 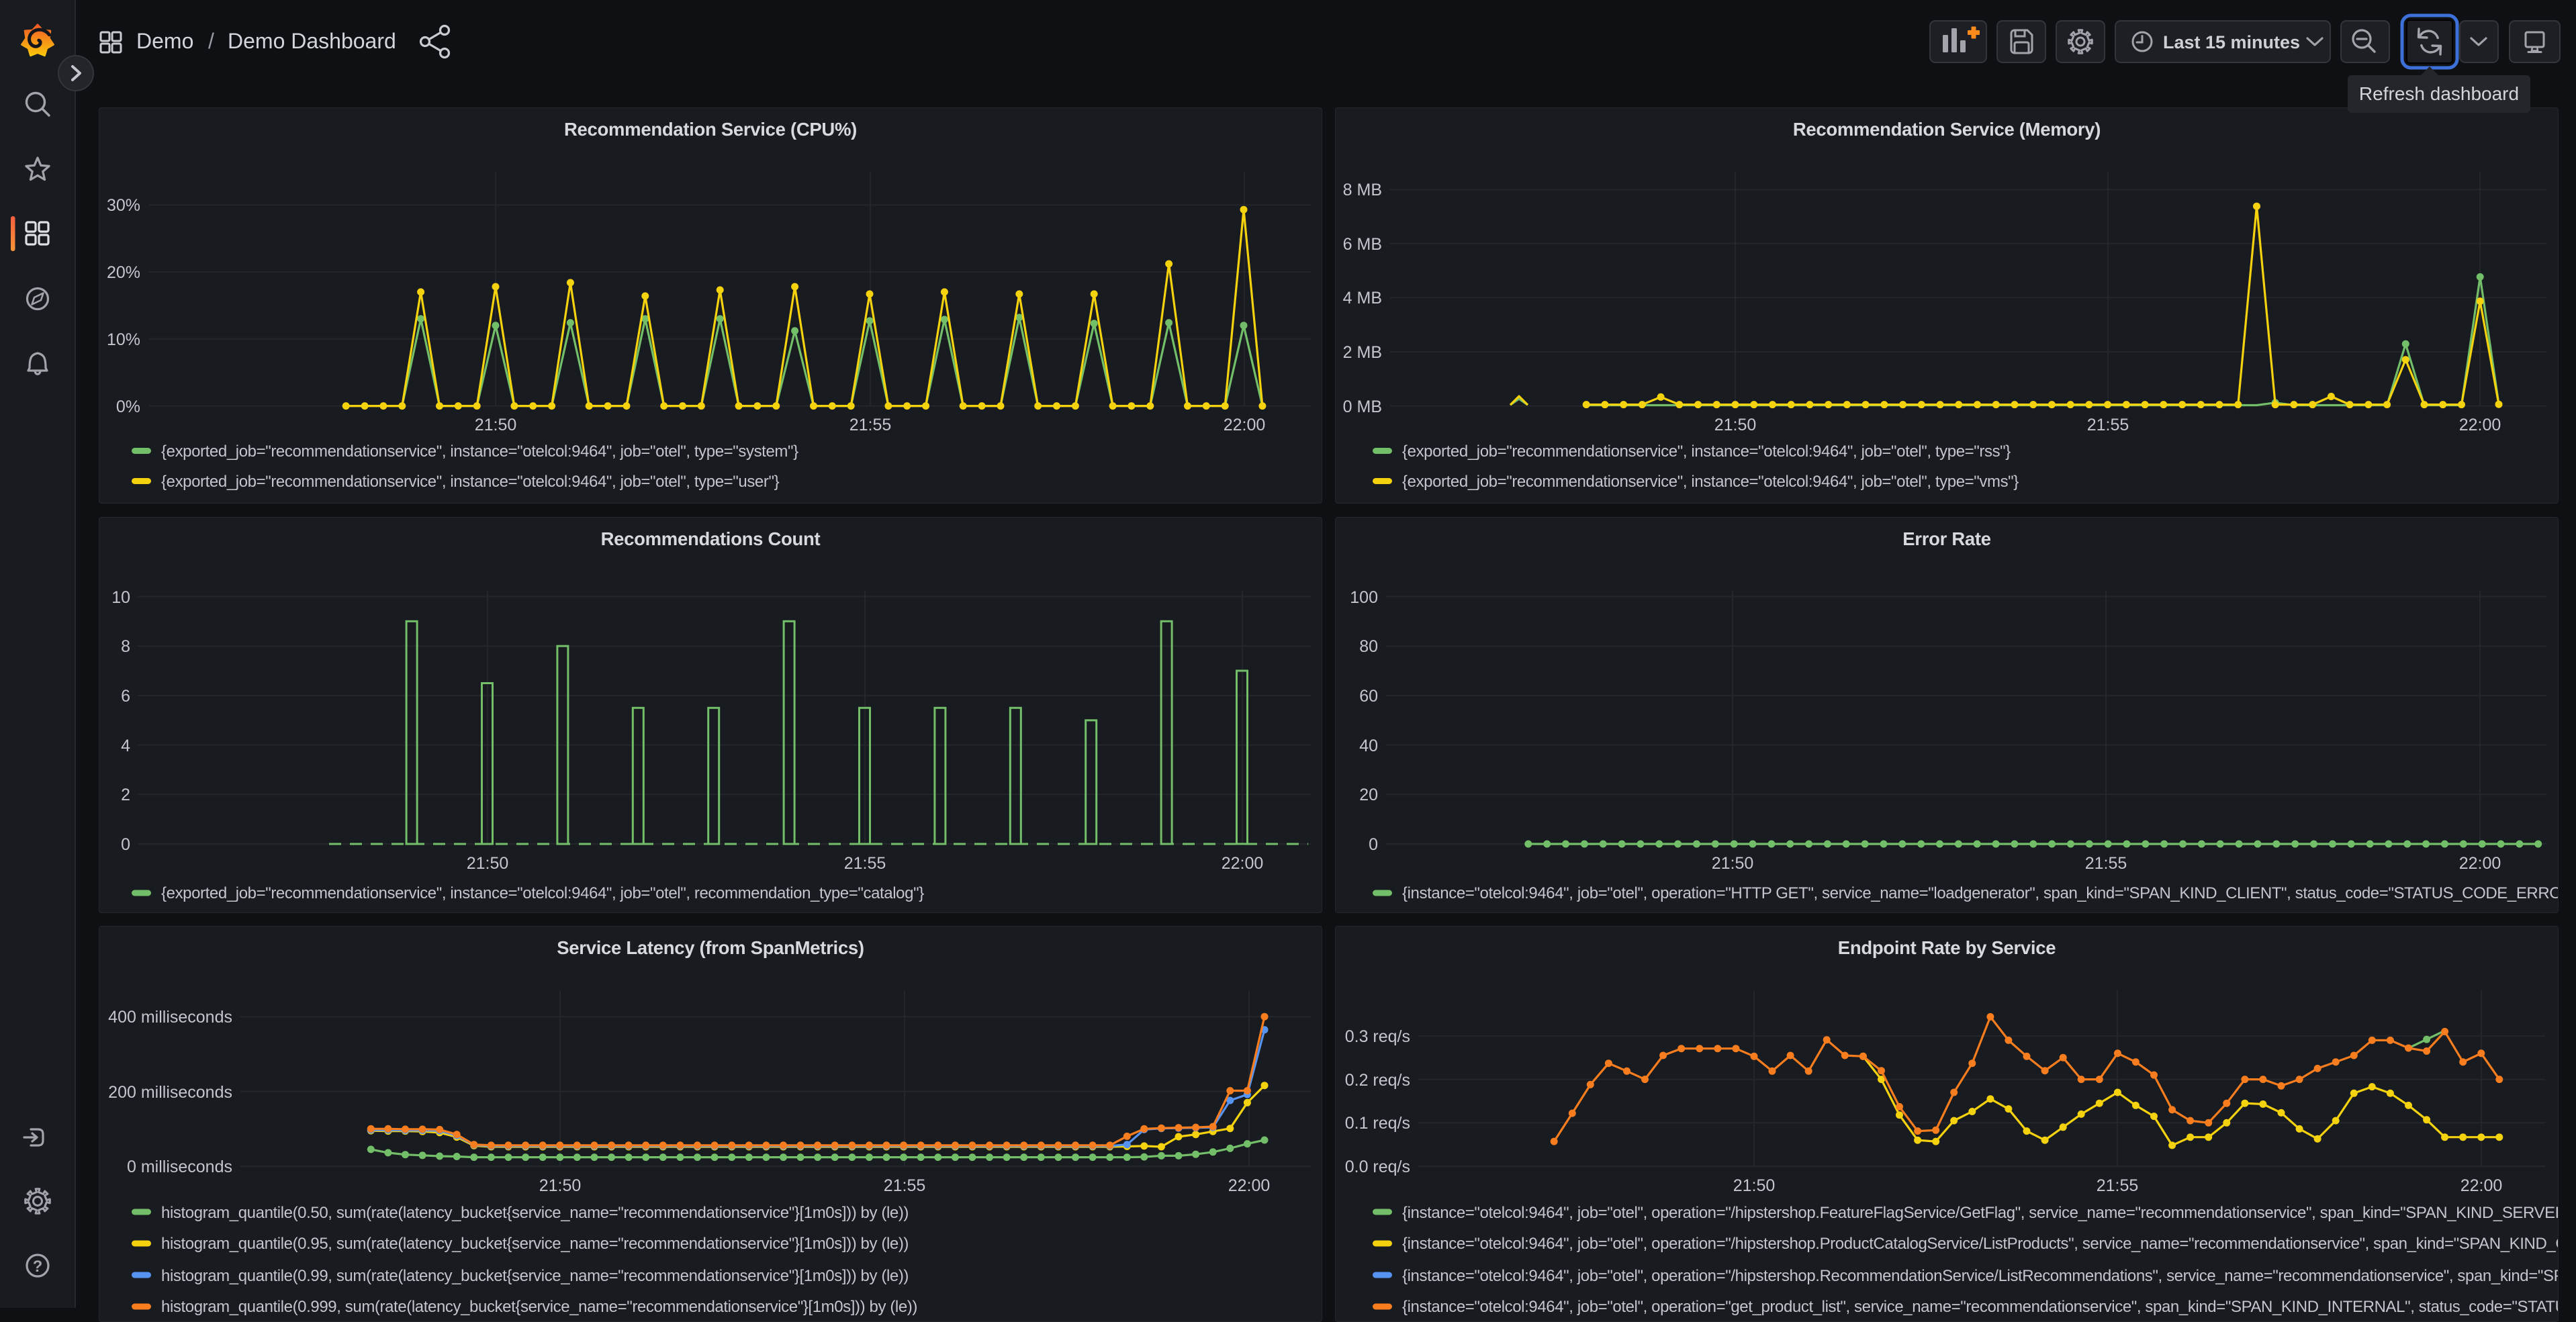 What do you see at coordinates (2231, 42) in the screenshot?
I see `svg-text: Last 15 minutes` at bounding box center [2231, 42].